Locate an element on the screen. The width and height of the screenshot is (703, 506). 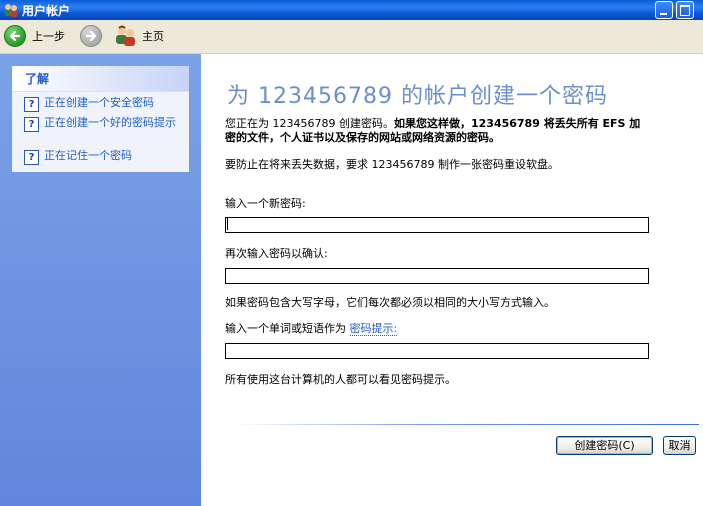
reset-disk-note: 要防止在将来丢失数据，要求 123456789 制作一张密码重设软盘。 is located at coordinates (392, 164).